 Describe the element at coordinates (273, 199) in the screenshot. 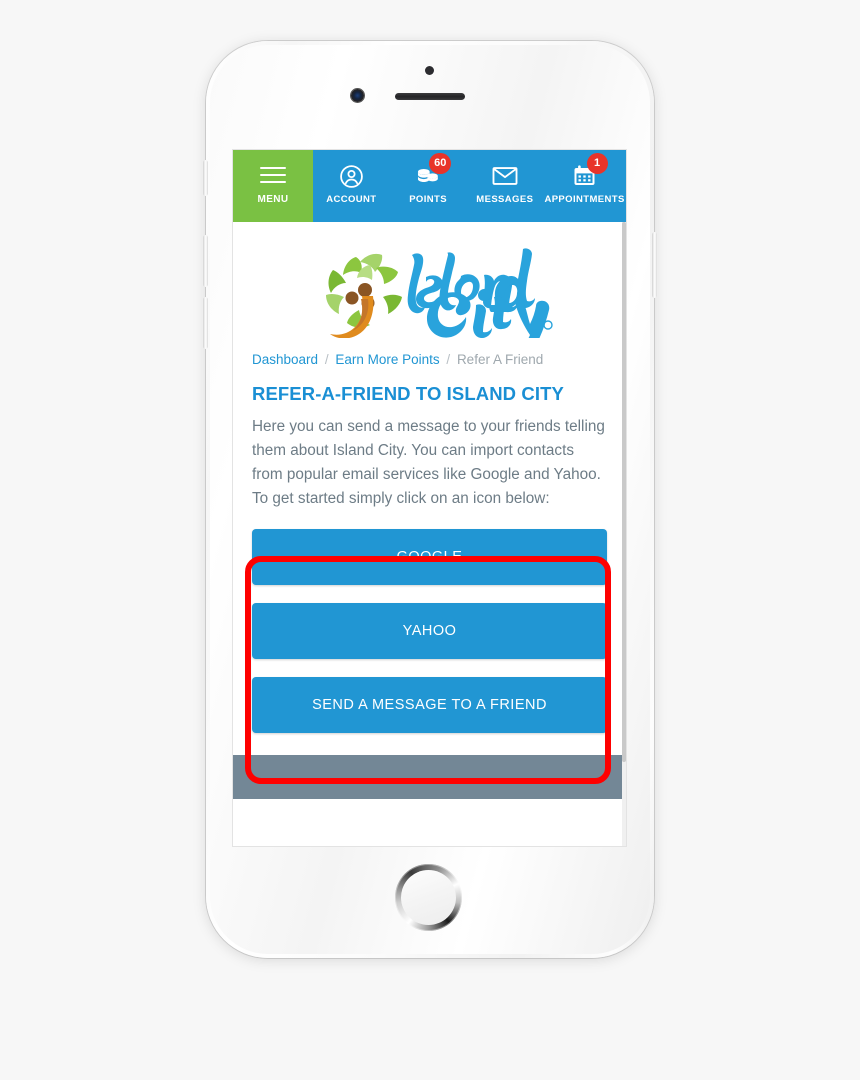

I see `nav-label-menu: MENU` at that location.